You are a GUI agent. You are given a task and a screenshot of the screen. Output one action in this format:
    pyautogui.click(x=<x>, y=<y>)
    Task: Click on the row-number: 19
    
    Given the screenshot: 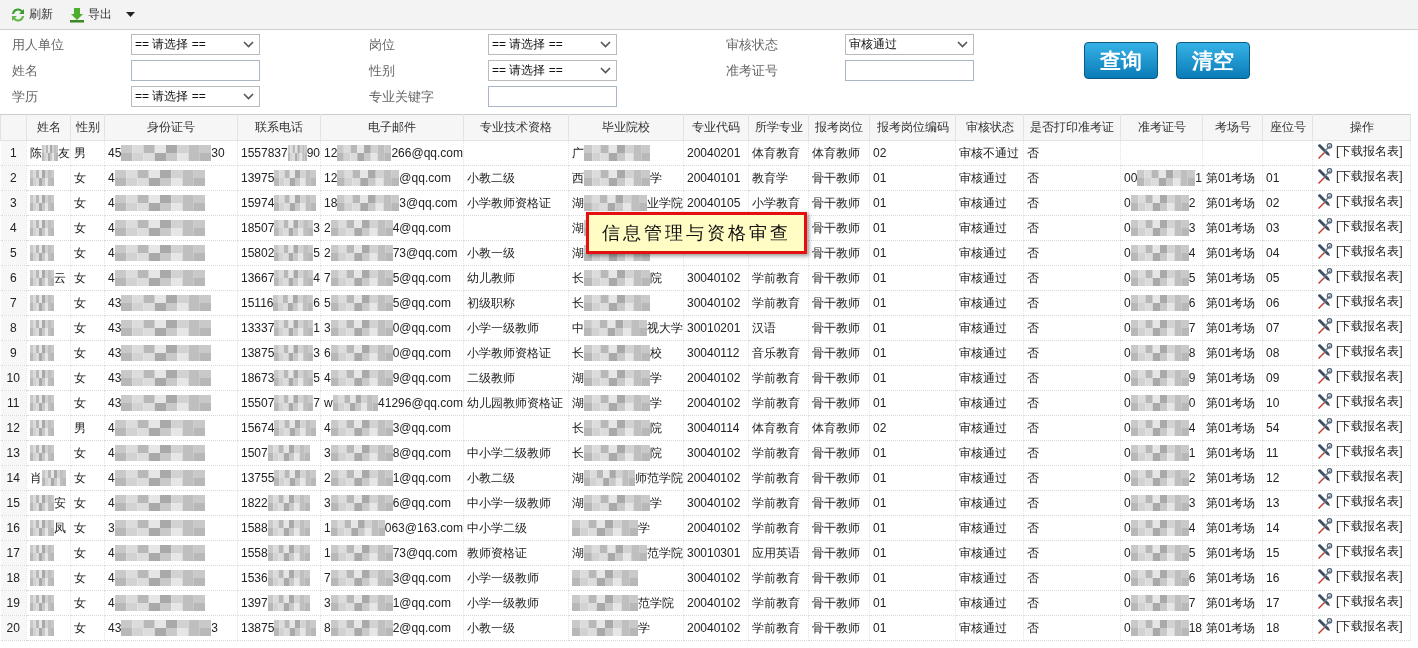 What is the action you would take?
    pyautogui.click(x=13, y=603)
    